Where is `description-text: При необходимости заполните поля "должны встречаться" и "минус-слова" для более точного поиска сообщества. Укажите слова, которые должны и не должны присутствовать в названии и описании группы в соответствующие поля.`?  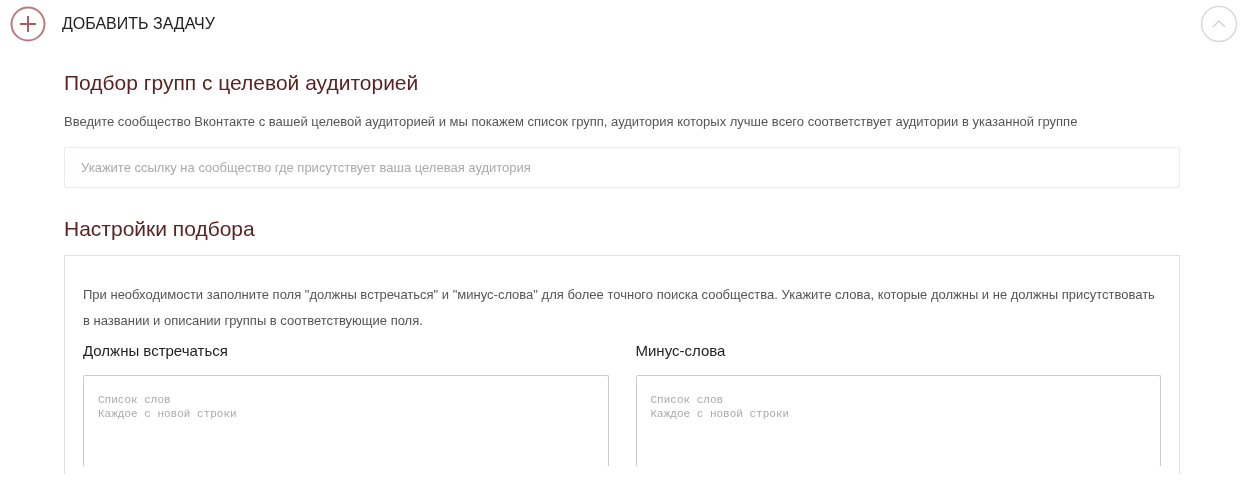
description-text: При необходимости заполните поля "должны встречаться" и "минус-слова" для более точного поиска сообщества. Укажите слова, которые должны и не должны присутствовать в названии и описании группы в соответствующие поля. is located at coordinates (619, 307).